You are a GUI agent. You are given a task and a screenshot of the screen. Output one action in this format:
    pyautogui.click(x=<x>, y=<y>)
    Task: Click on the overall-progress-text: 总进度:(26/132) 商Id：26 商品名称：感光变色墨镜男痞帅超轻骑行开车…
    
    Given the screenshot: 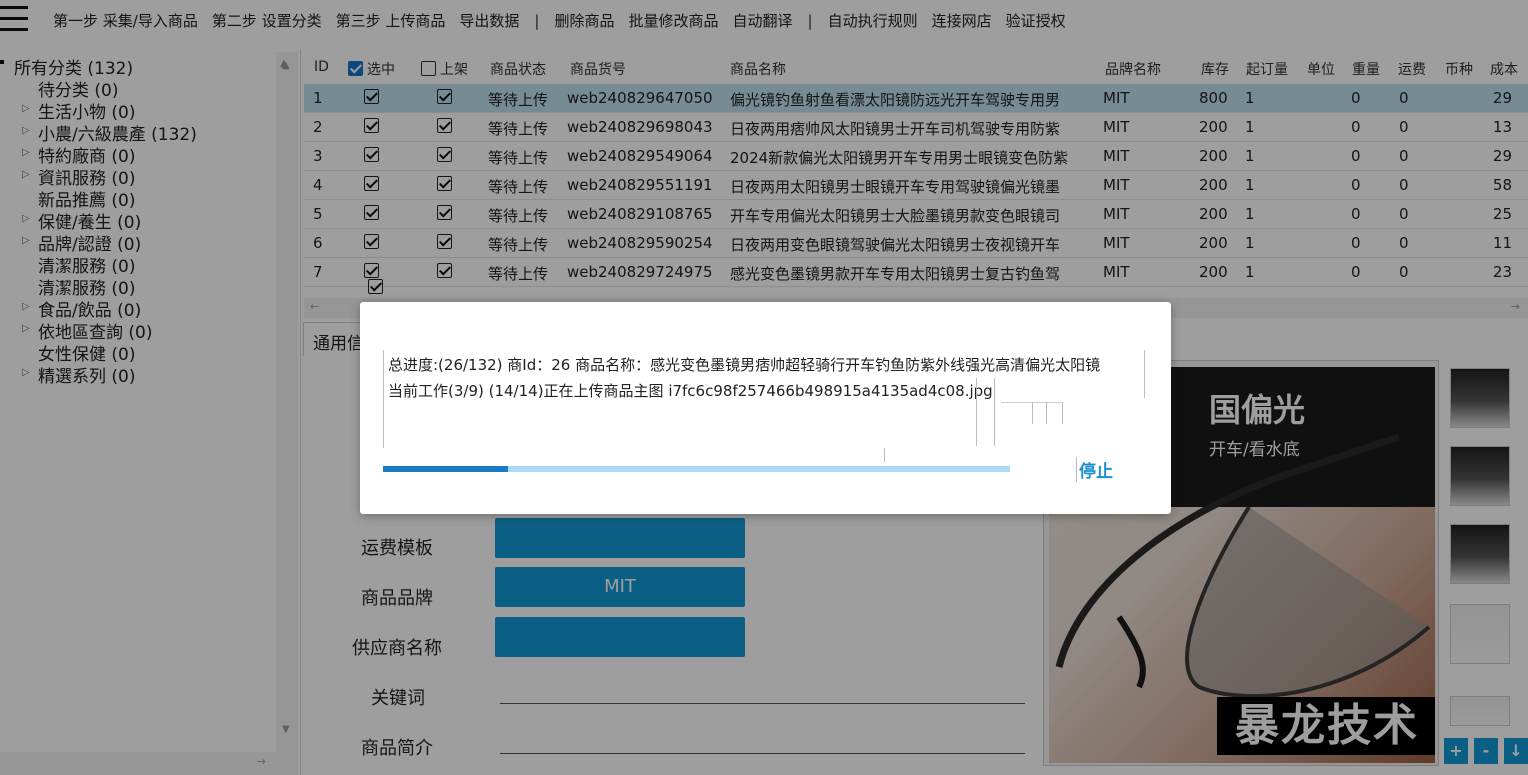 What is the action you would take?
    pyautogui.click(x=744, y=365)
    